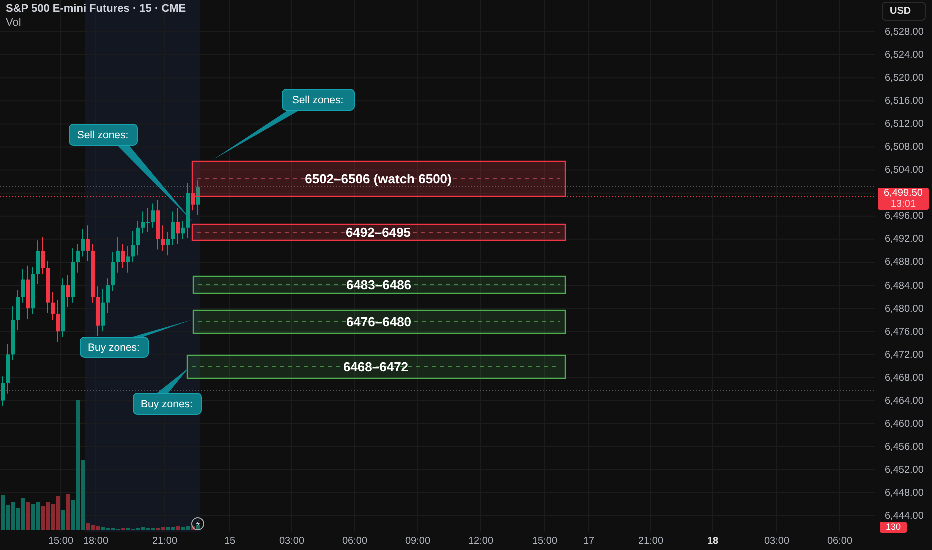 Image resolution: width=932 pixels, height=550 pixels. Describe the element at coordinates (198, 524) in the screenshot. I see `lightning-icon` at that location.